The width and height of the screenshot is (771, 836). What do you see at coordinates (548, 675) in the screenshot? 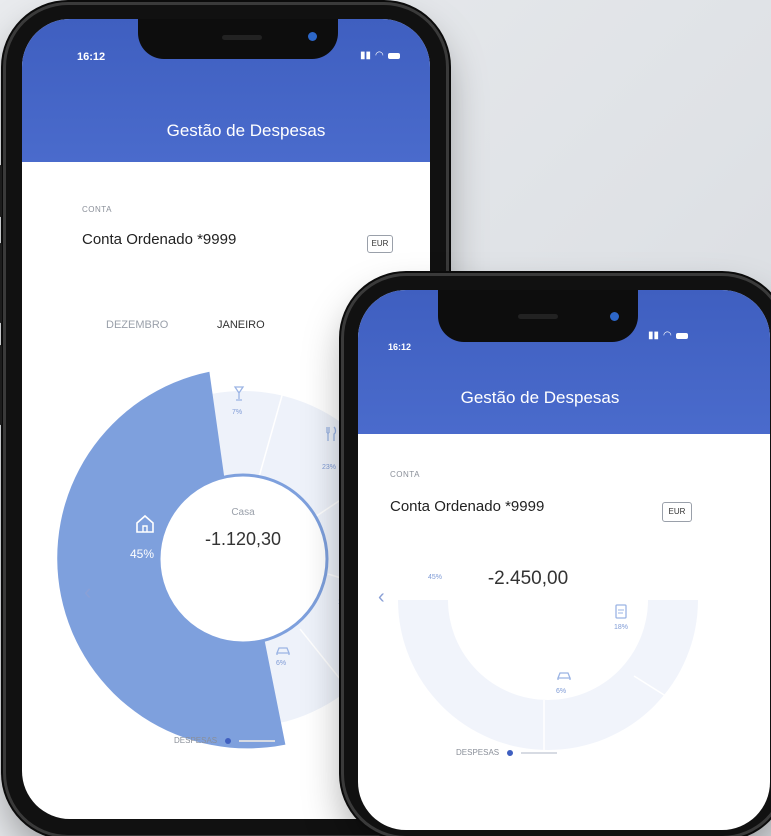
I see `donut-background` at bounding box center [548, 675].